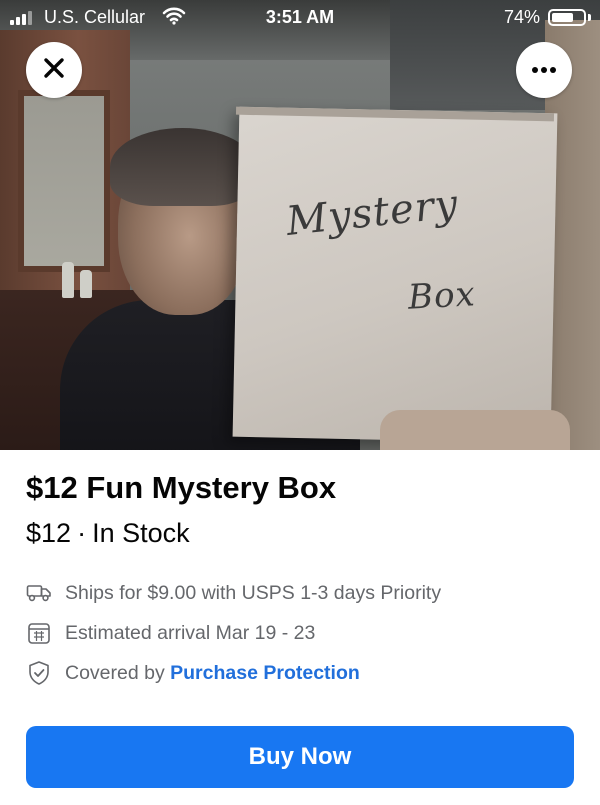 The height and width of the screenshot is (805, 600). What do you see at coordinates (39, 673) in the screenshot?
I see `shield-check-icon` at bounding box center [39, 673].